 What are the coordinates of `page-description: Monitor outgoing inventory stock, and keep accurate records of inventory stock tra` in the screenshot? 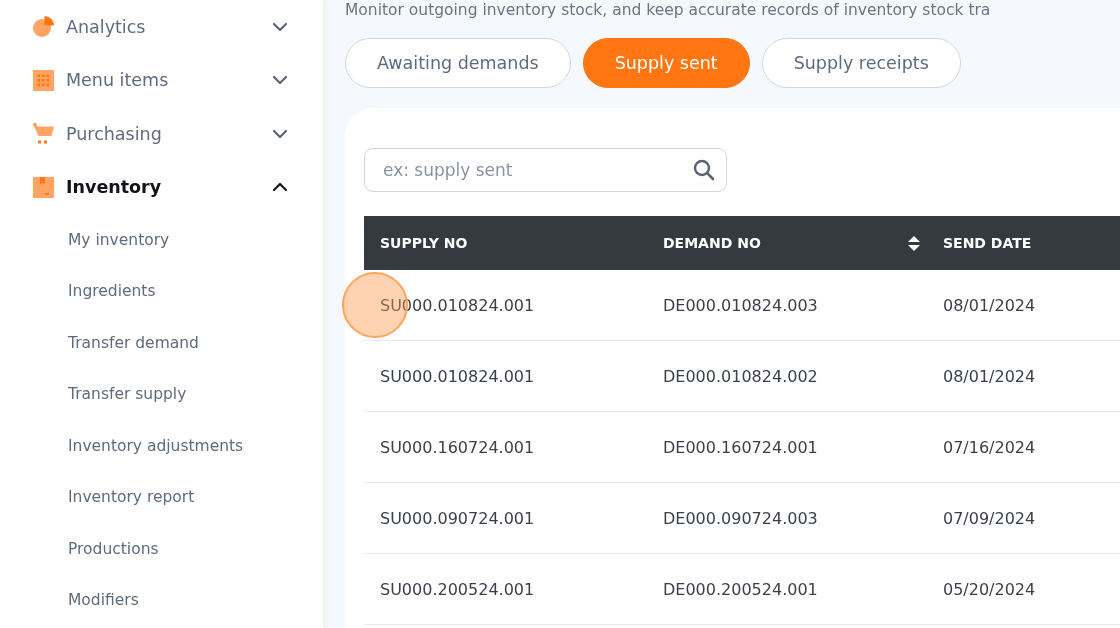 It's located at (668, 10).